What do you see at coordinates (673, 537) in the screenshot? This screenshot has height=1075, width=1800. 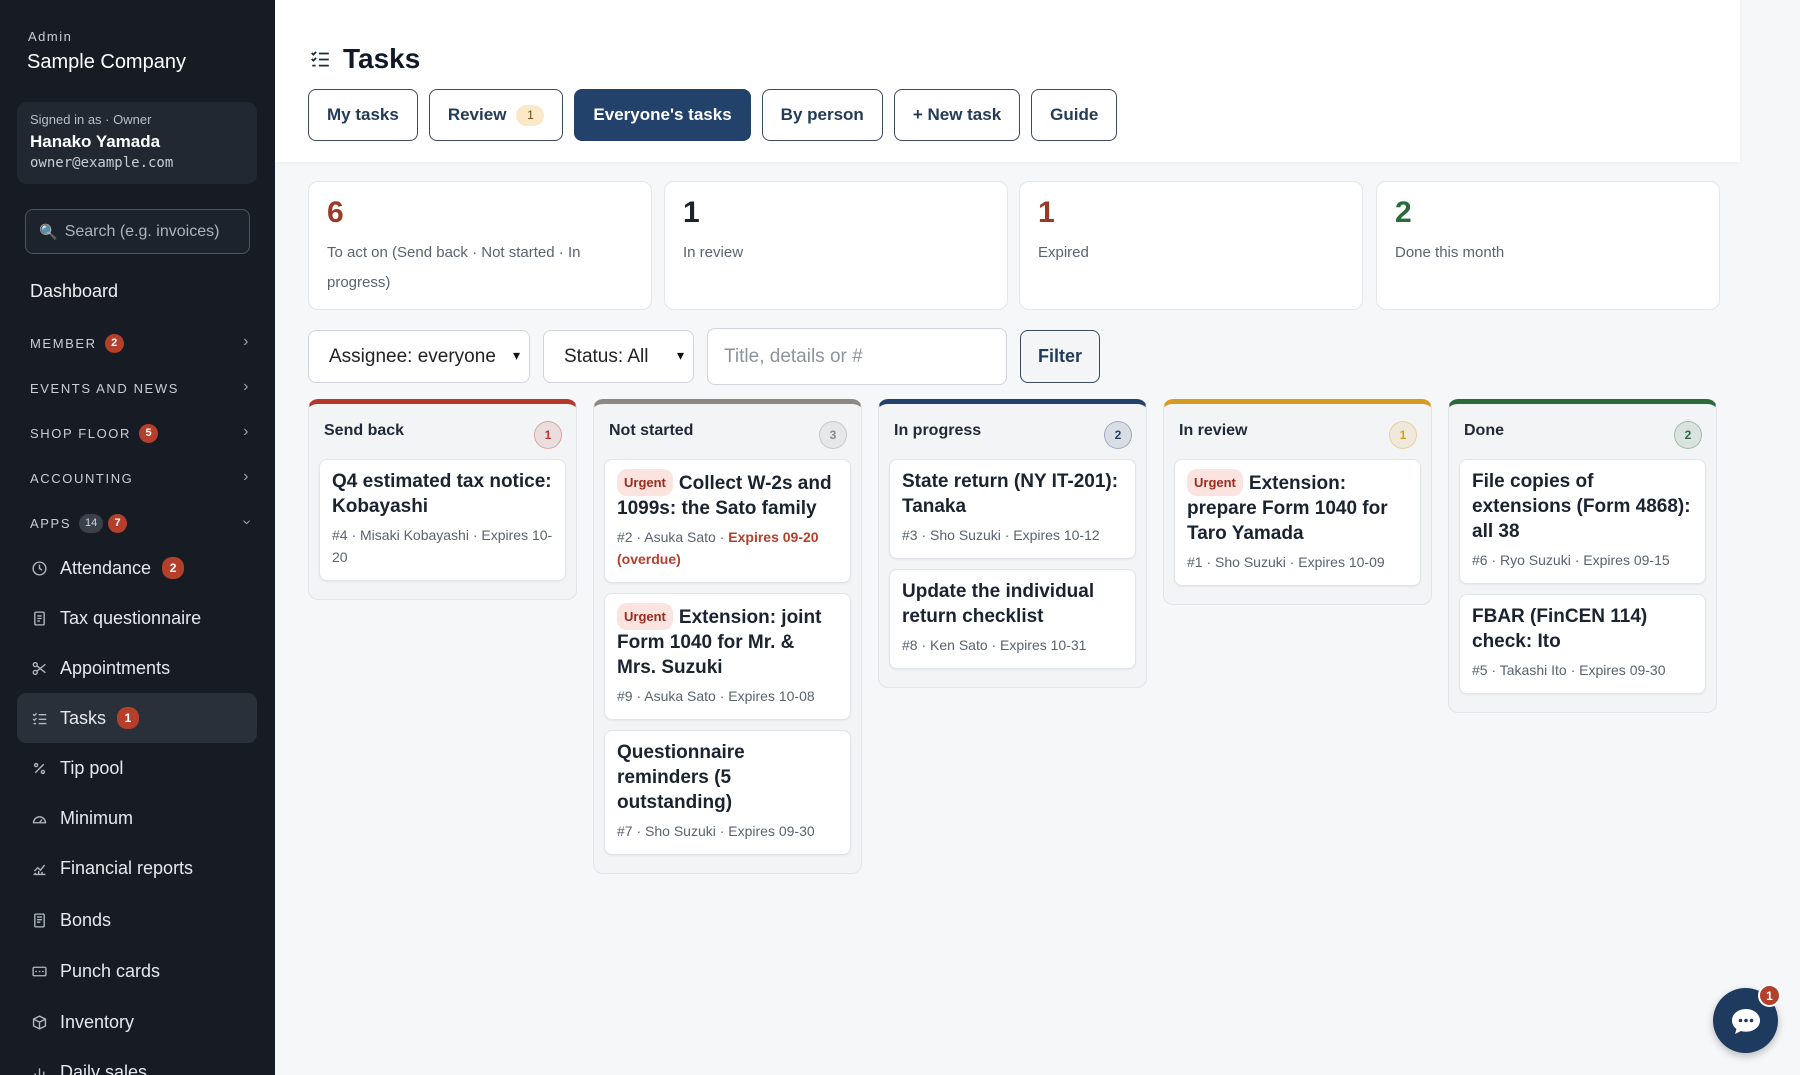 I see `task-meta-text: #2 · Asuka Sato ·` at bounding box center [673, 537].